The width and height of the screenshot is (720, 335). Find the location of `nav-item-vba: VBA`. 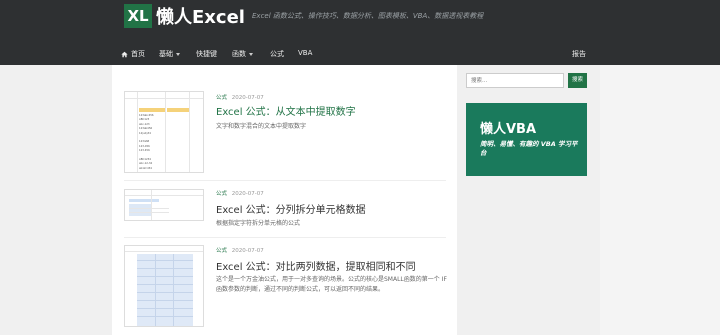

nav-item-vba: VBA is located at coordinates (305, 53).